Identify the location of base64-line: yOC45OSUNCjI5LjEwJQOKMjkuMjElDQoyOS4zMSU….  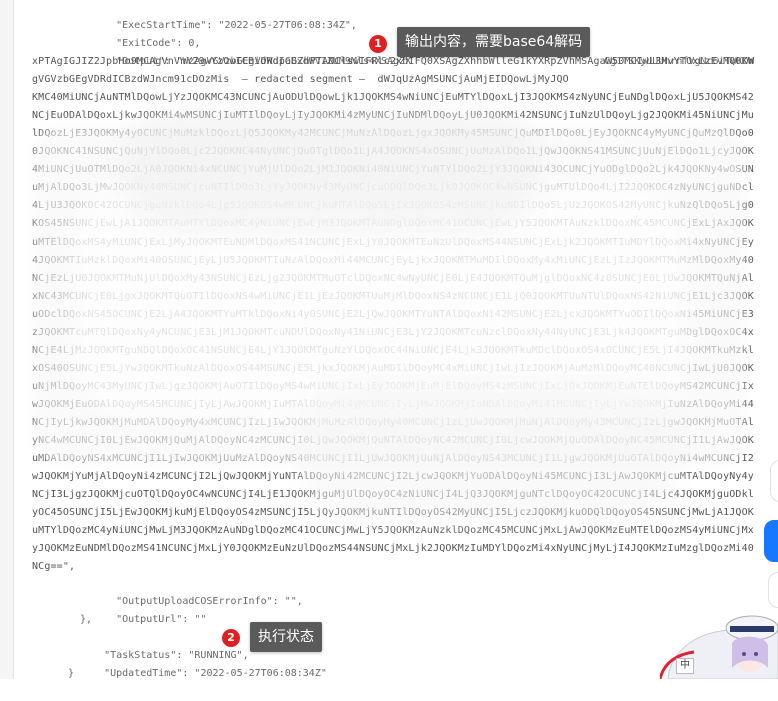
(393, 513).